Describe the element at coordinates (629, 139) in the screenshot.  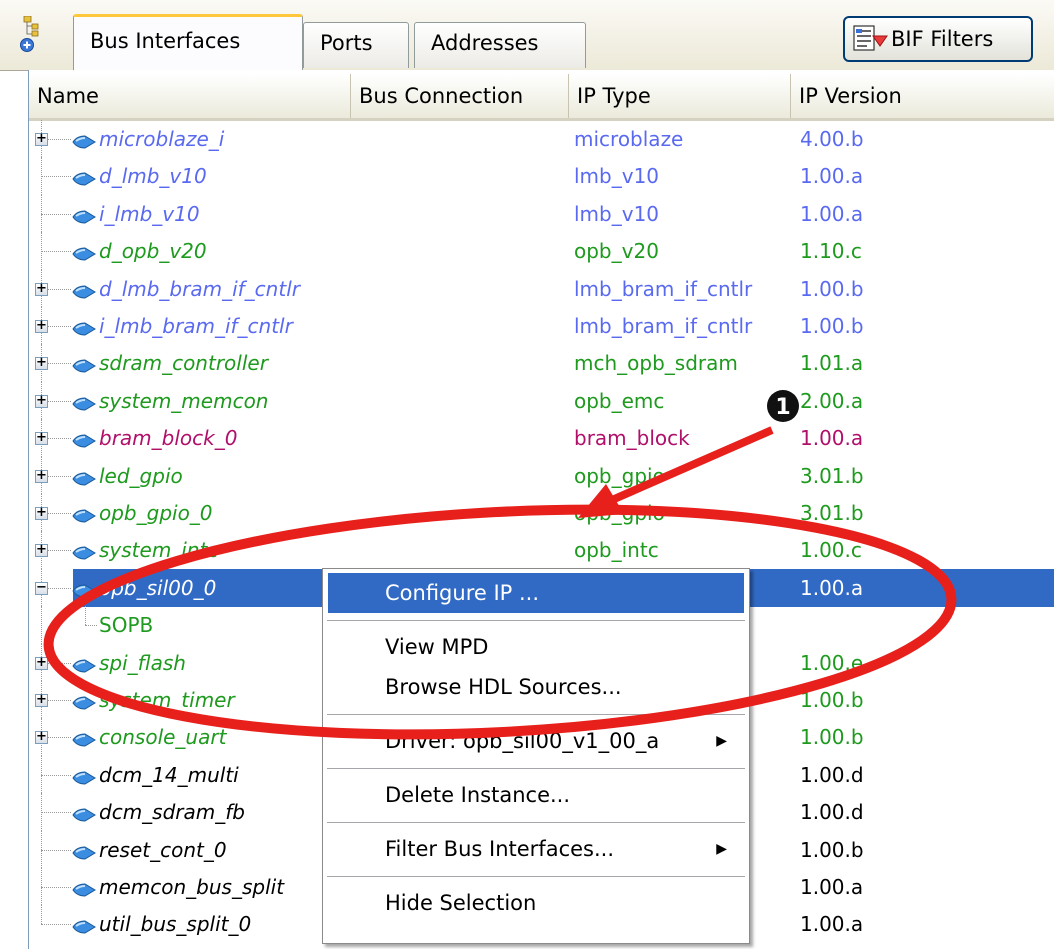
I see `ip-type: microblaze` at that location.